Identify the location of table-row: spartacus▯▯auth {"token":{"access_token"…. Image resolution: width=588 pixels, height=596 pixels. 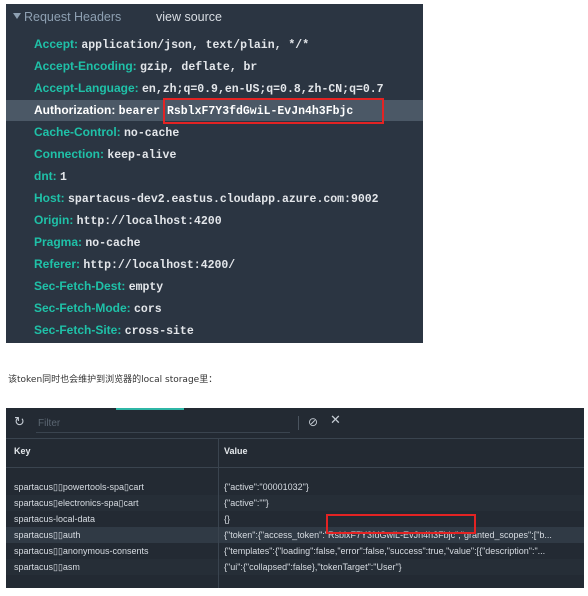
(295, 535).